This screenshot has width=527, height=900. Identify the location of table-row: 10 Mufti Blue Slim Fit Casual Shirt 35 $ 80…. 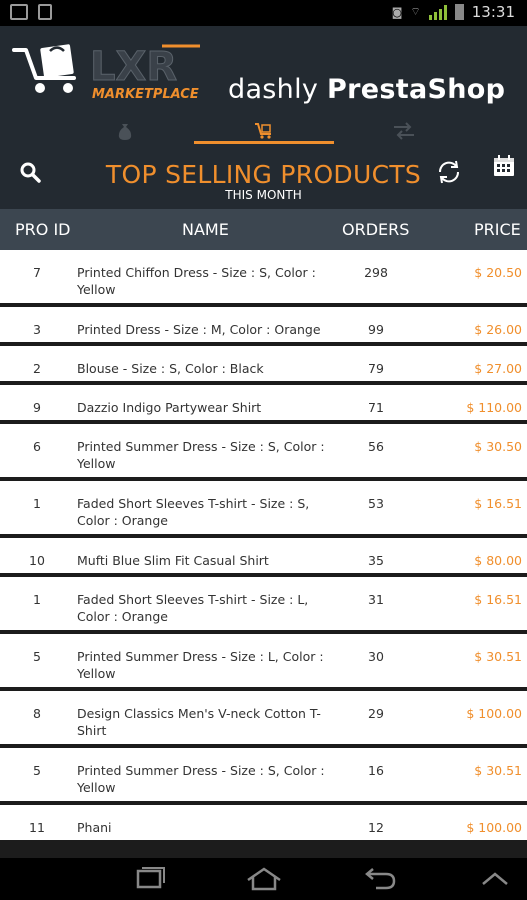
(263, 557).